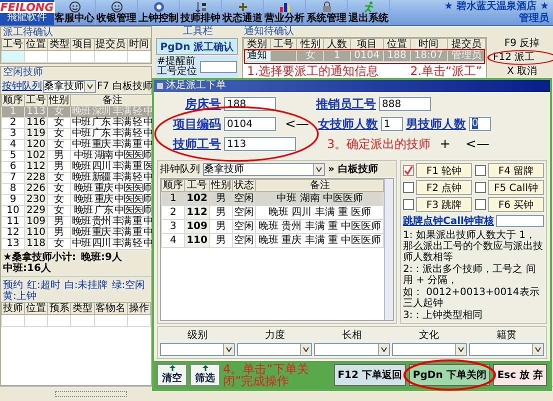 Image resolution: width=553 pixels, height=401 pixels. I want to click on table-cell: 112, so click(36, 167).